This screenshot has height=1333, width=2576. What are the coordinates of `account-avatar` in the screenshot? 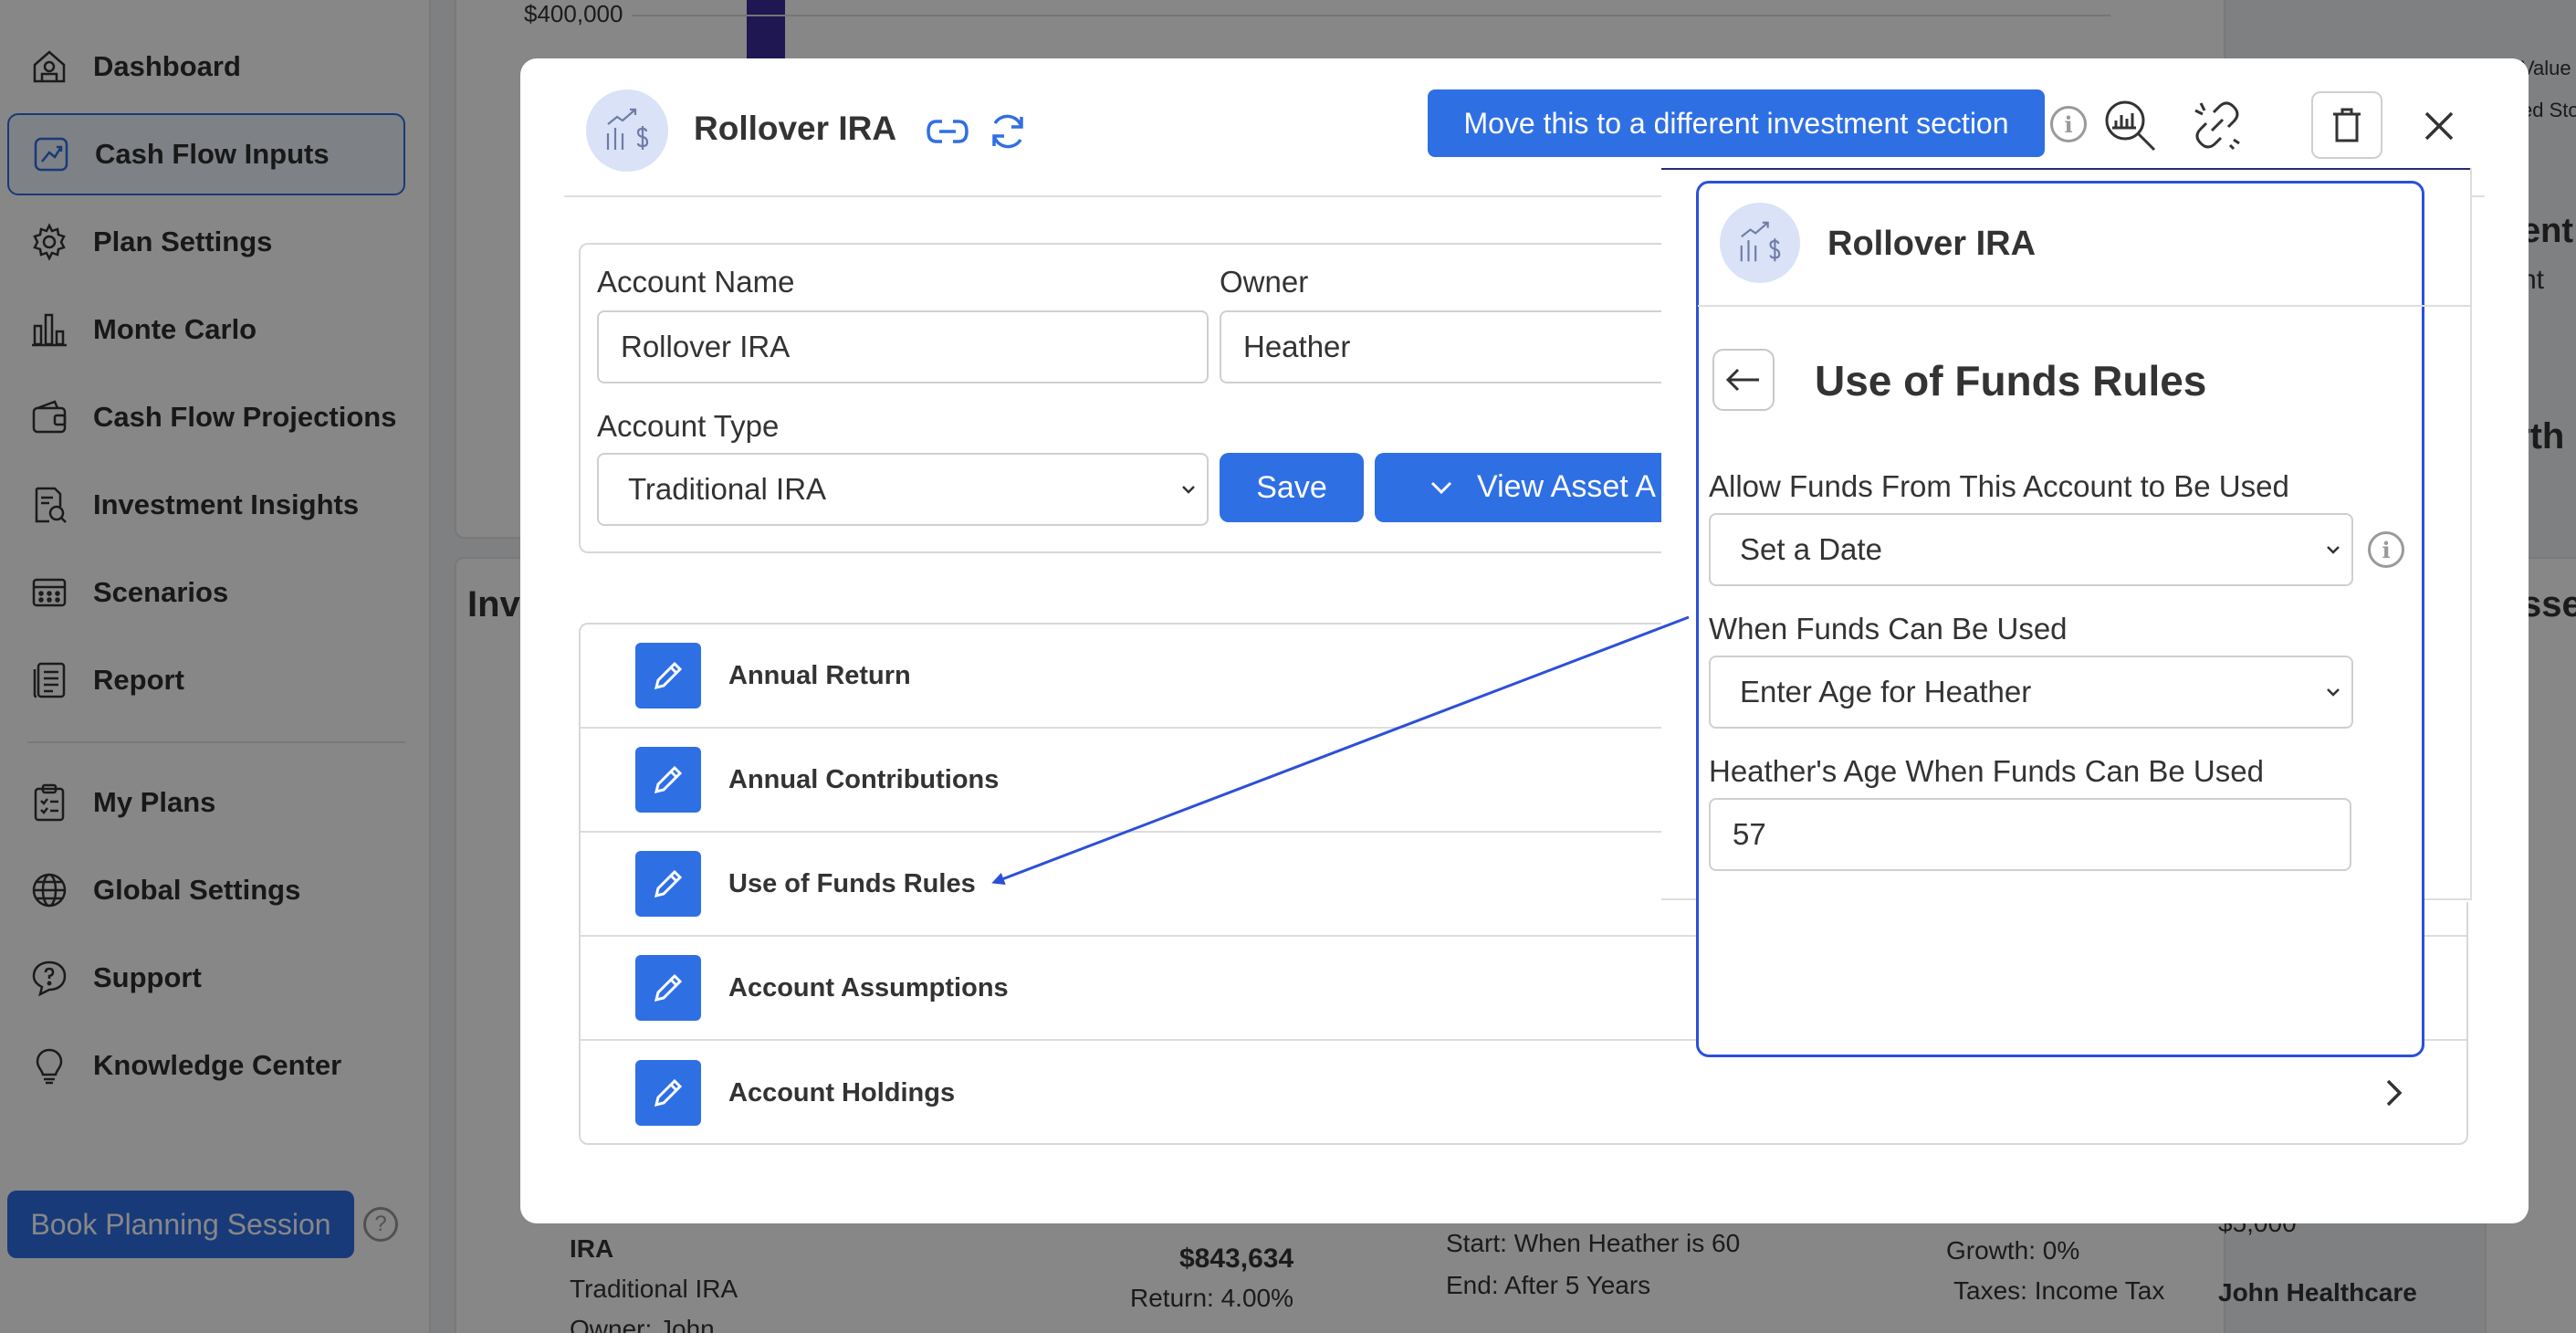 It's located at (627, 130).